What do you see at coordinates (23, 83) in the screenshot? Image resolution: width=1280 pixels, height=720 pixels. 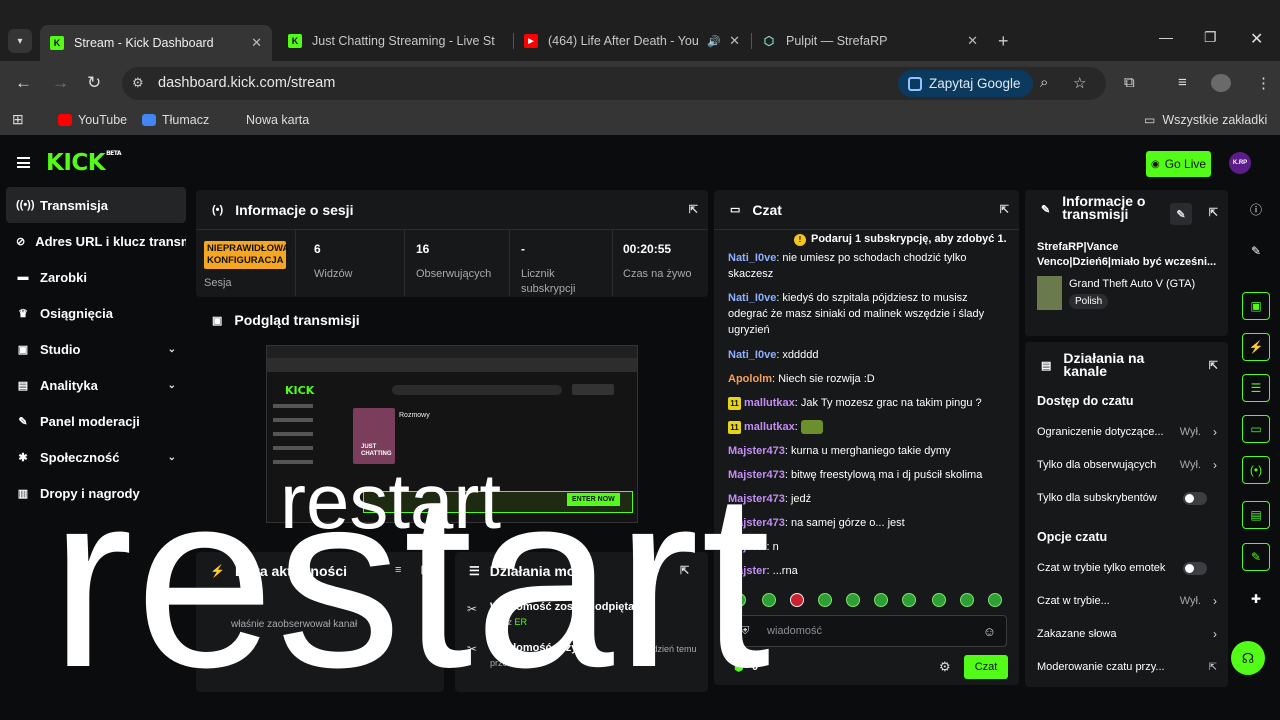 I see `back-icon: ←` at bounding box center [23, 83].